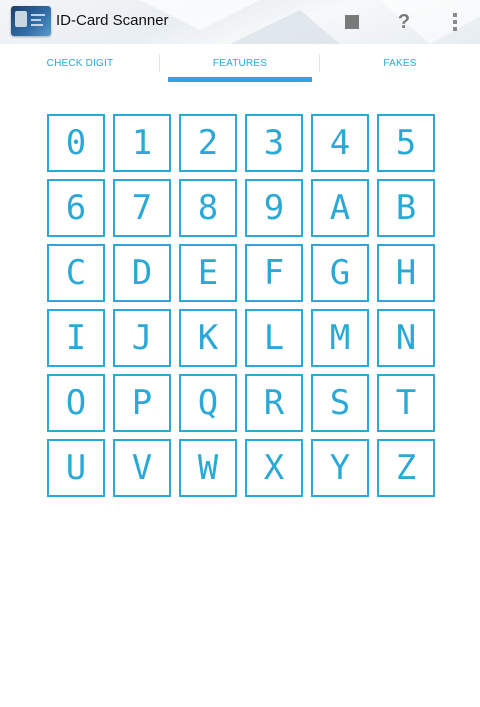 Image resolution: width=480 pixels, height=707 pixels. What do you see at coordinates (274, 403) in the screenshot?
I see `character-tile: R` at bounding box center [274, 403].